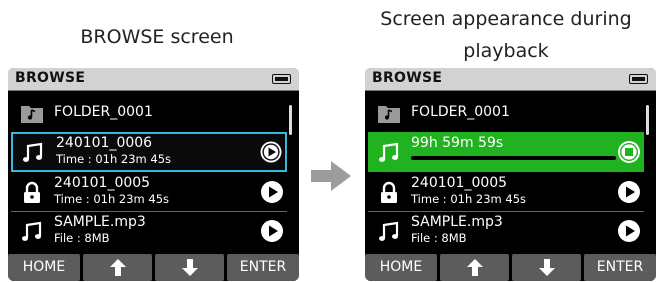 The image size is (661, 282). I want to click on list-item-selected: 240101_0006 Time : 01h 23m 45s, so click(149, 152).